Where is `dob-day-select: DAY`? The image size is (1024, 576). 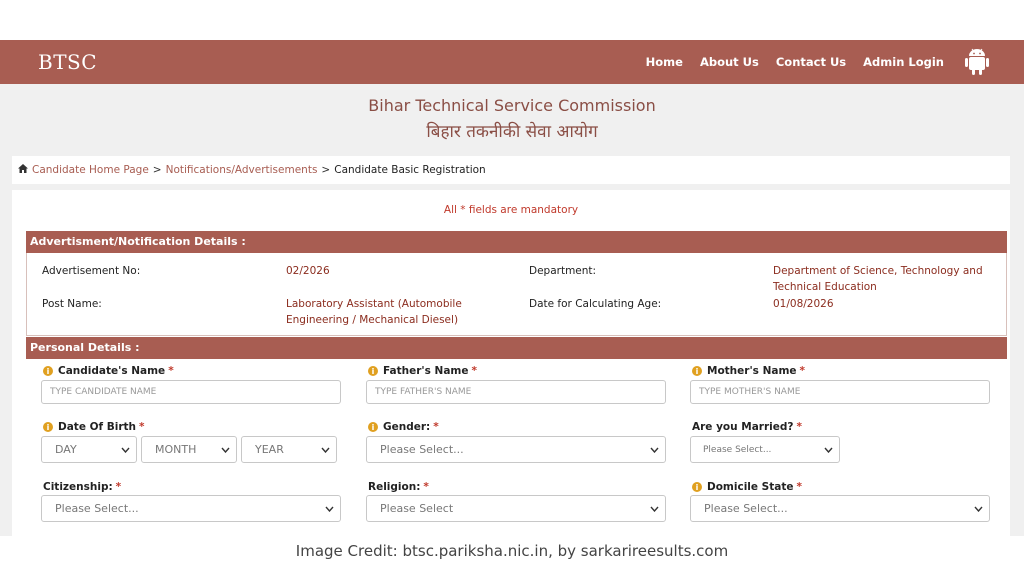 dob-day-select: DAY is located at coordinates (89, 449).